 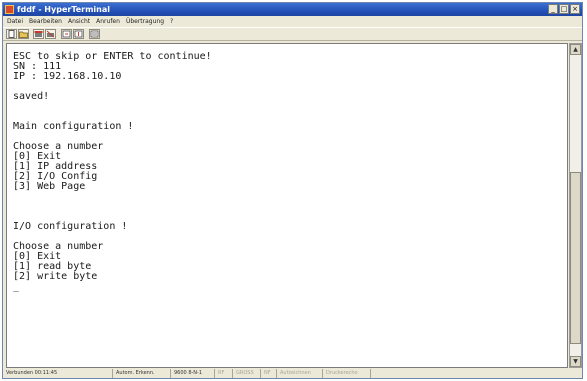 I want to click on status-detect: Autom. Erkenn., so click(x=142, y=373).